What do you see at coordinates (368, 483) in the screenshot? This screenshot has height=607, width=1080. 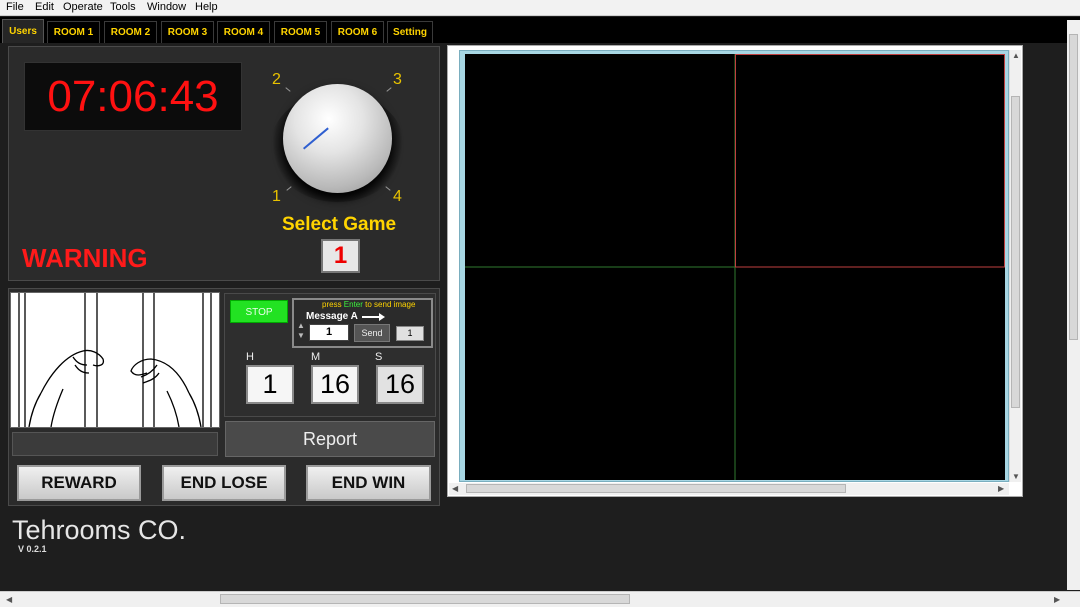 I see `end-win-button: END WIN` at bounding box center [368, 483].